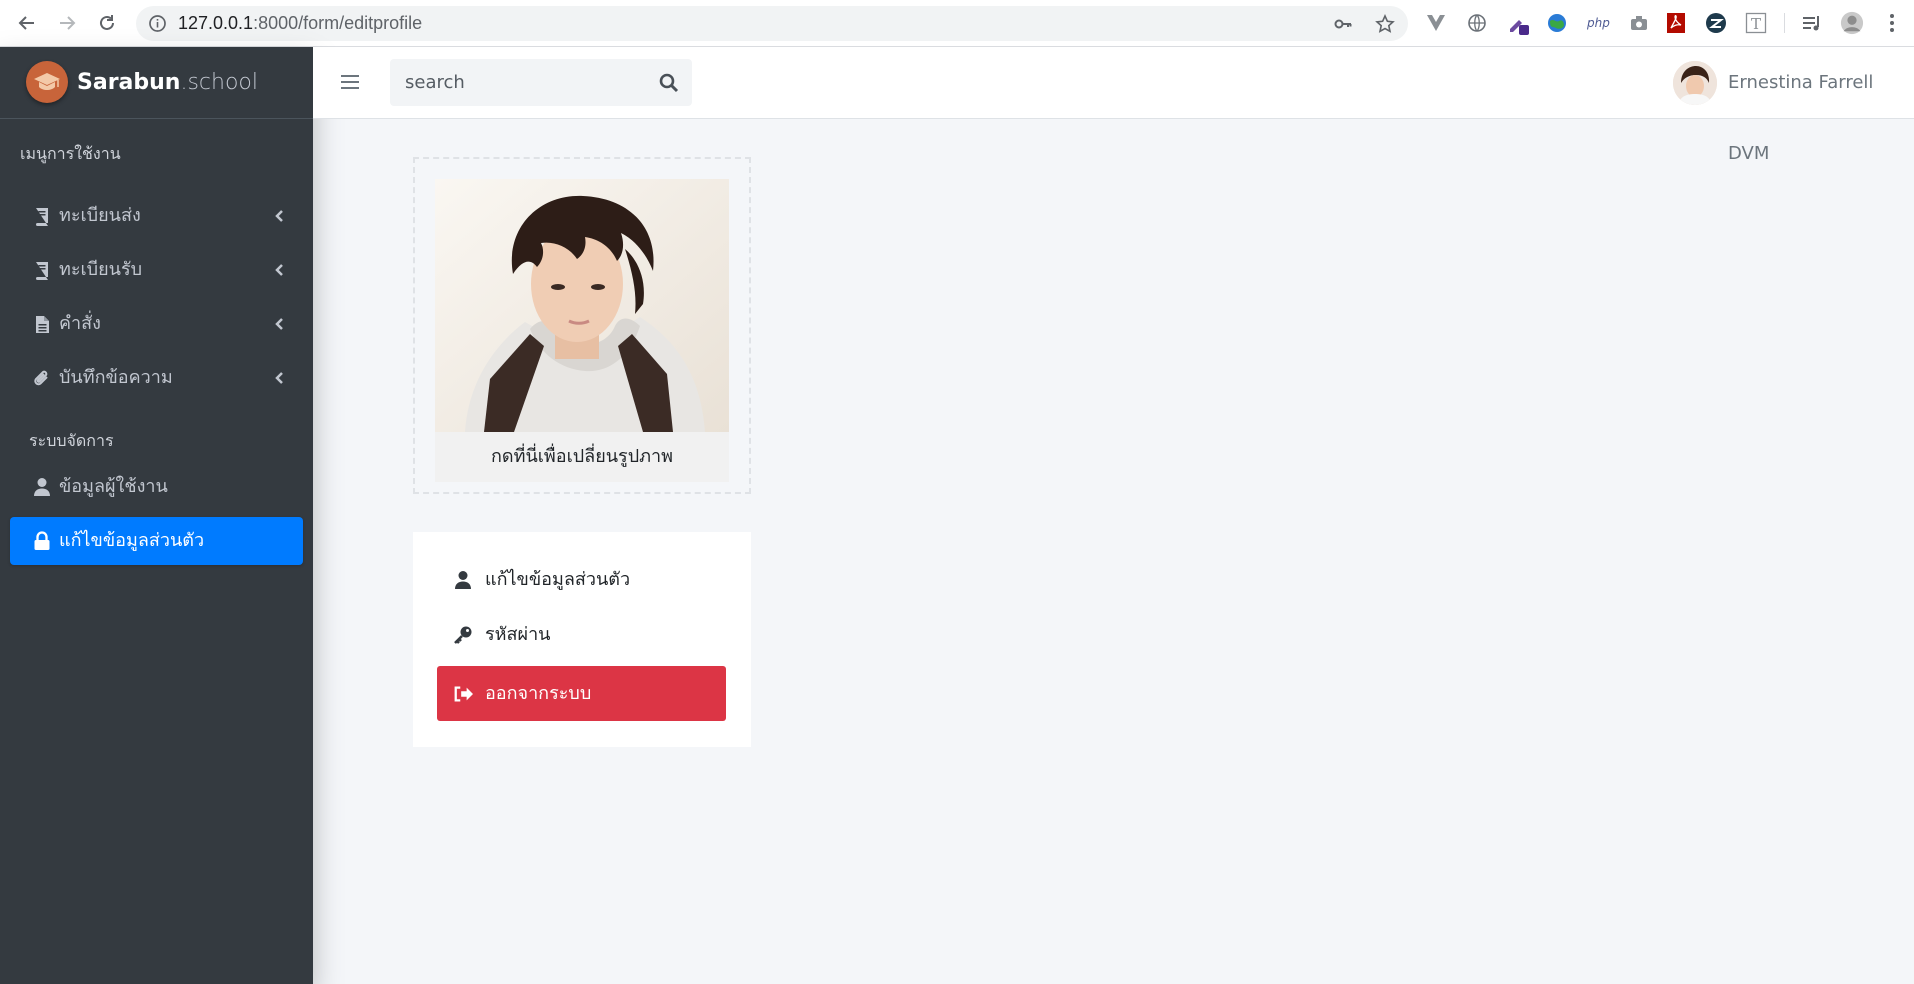  What do you see at coordinates (132, 540) in the screenshot?
I see `sidebar-item-label: แก้ไขข้อมูลส่วนตัว` at bounding box center [132, 540].